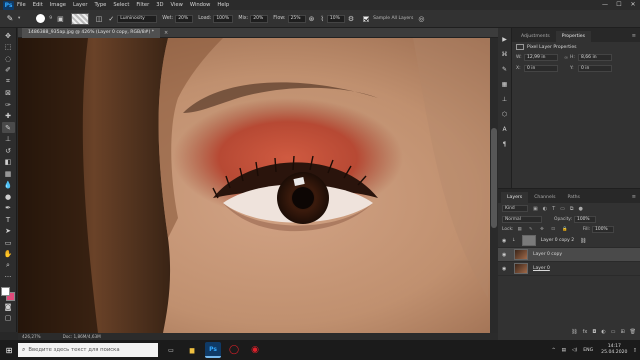 Image resolution: width=640 pixels, height=360 pixels. Describe the element at coordinates (80, 5) in the screenshot. I see `menu-layer: Layer` at that location.